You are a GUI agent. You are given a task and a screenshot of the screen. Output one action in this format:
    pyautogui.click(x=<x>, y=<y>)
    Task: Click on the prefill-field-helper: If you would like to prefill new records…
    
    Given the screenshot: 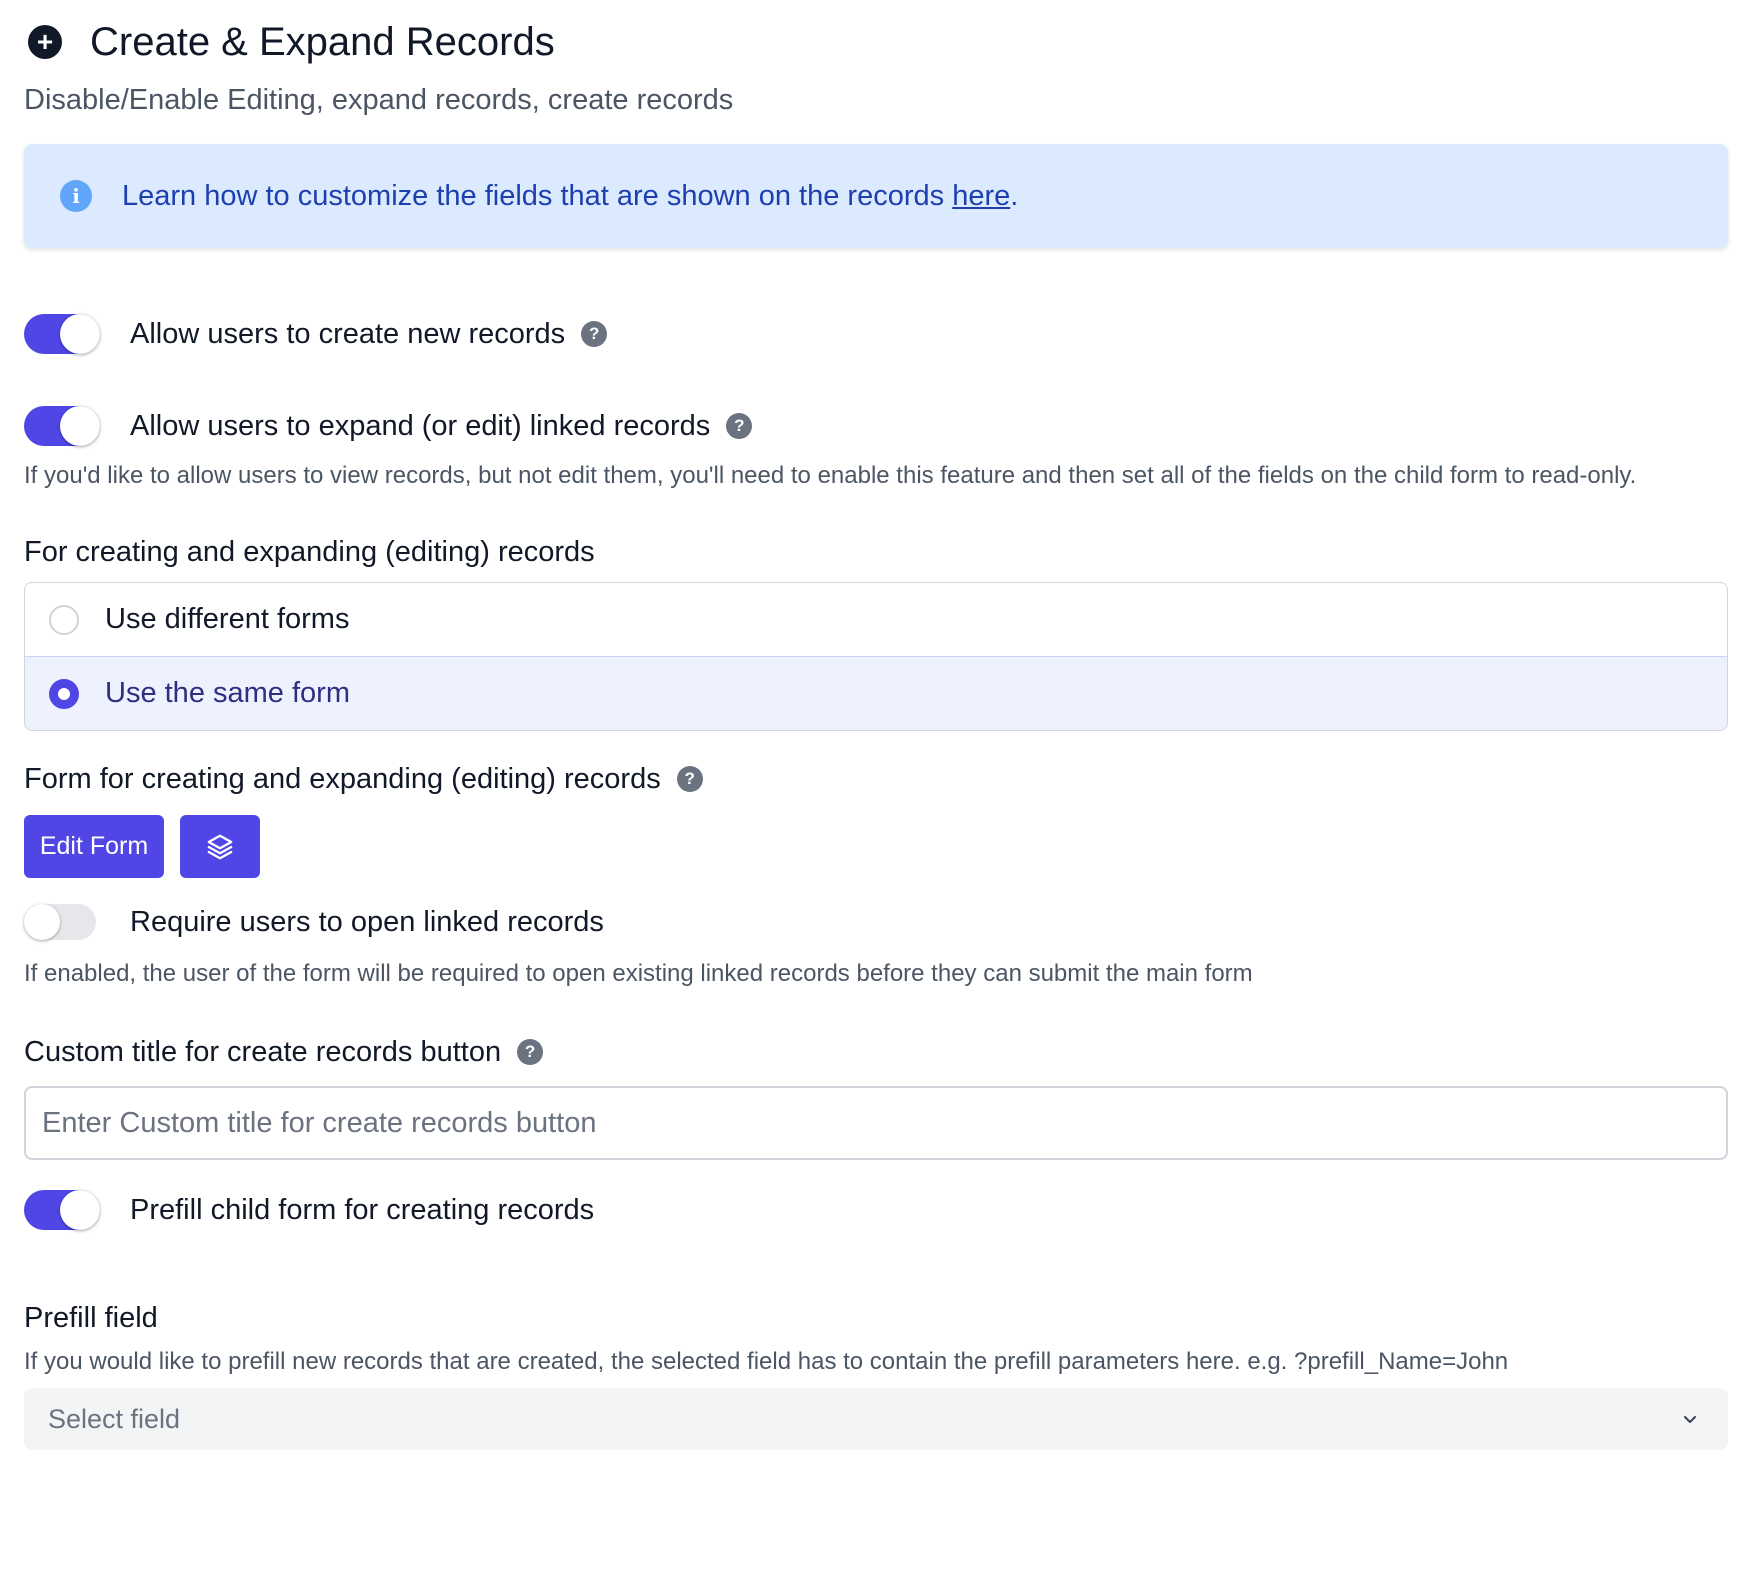 What is the action you would take?
    pyautogui.click(x=766, y=1361)
    